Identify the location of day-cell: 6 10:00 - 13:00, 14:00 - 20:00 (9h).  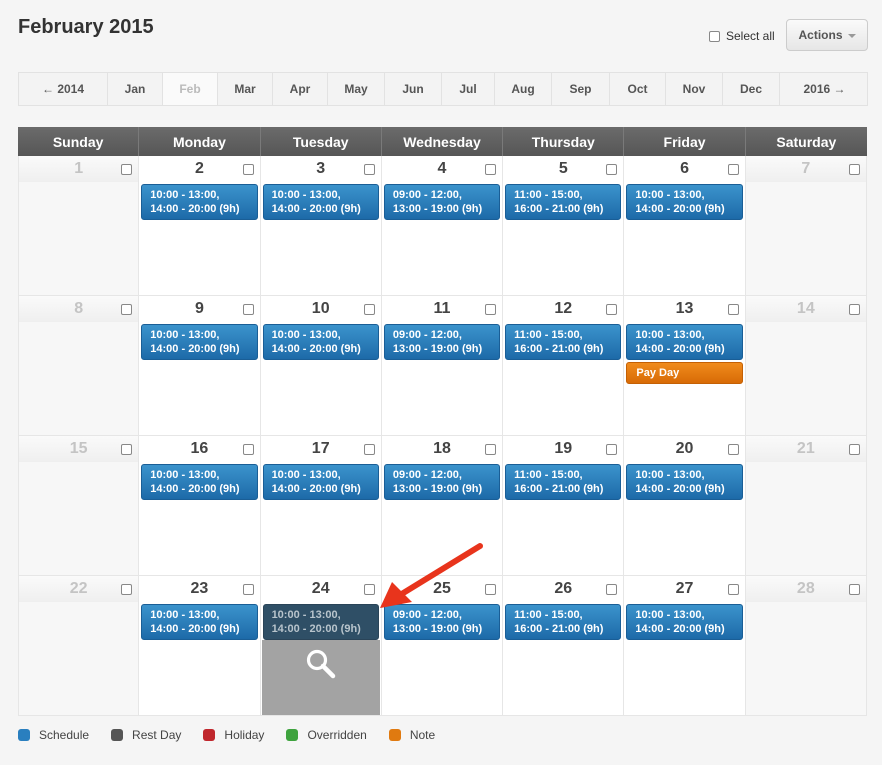
(685, 226).